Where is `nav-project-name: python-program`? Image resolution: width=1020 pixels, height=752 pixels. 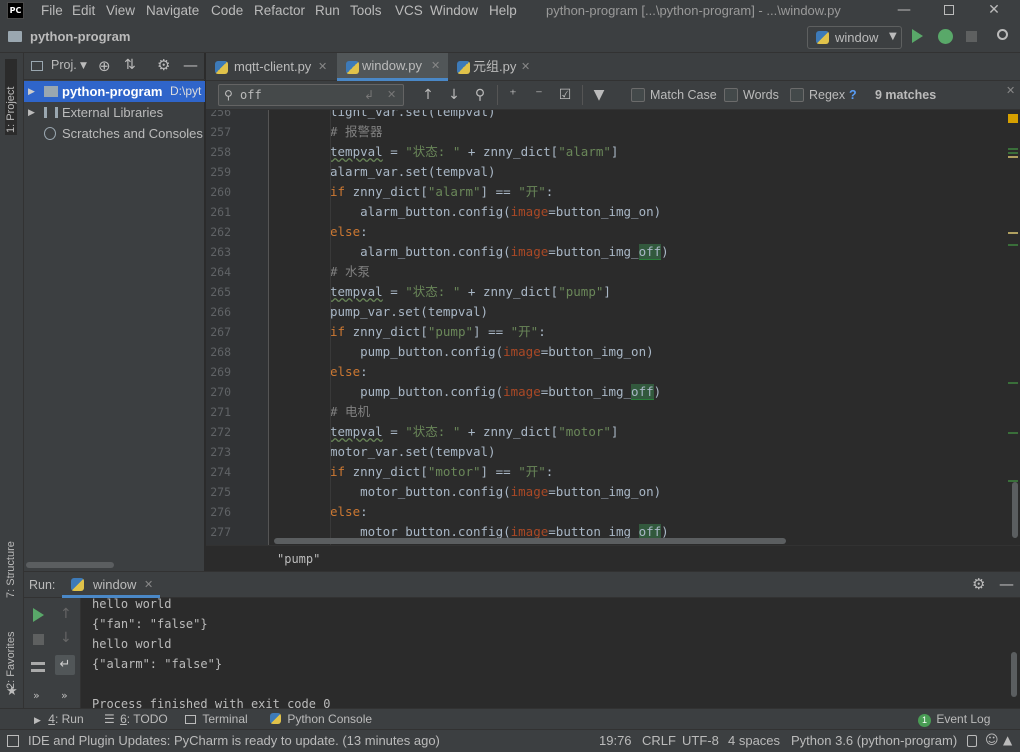 nav-project-name: python-program is located at coordinates (80, 36).